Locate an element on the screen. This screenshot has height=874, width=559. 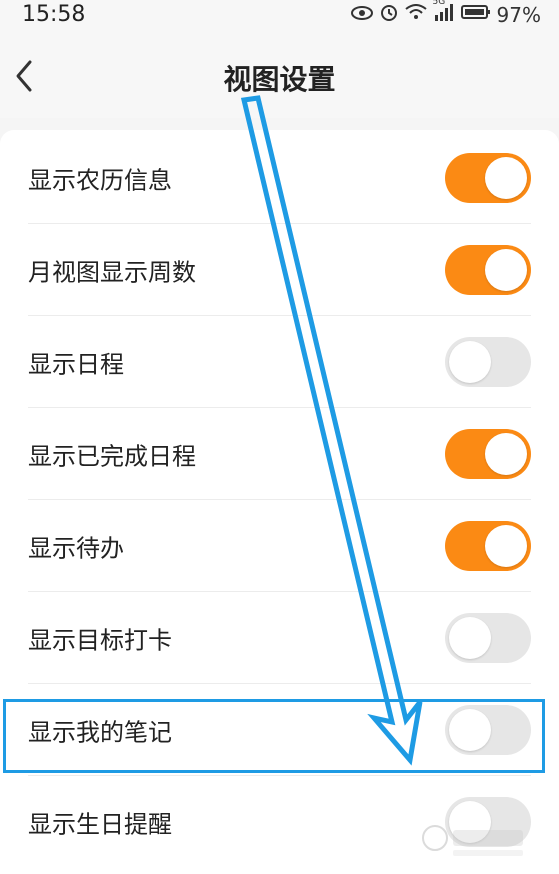
header: 视图设置 is located at coordinates (279, 74).